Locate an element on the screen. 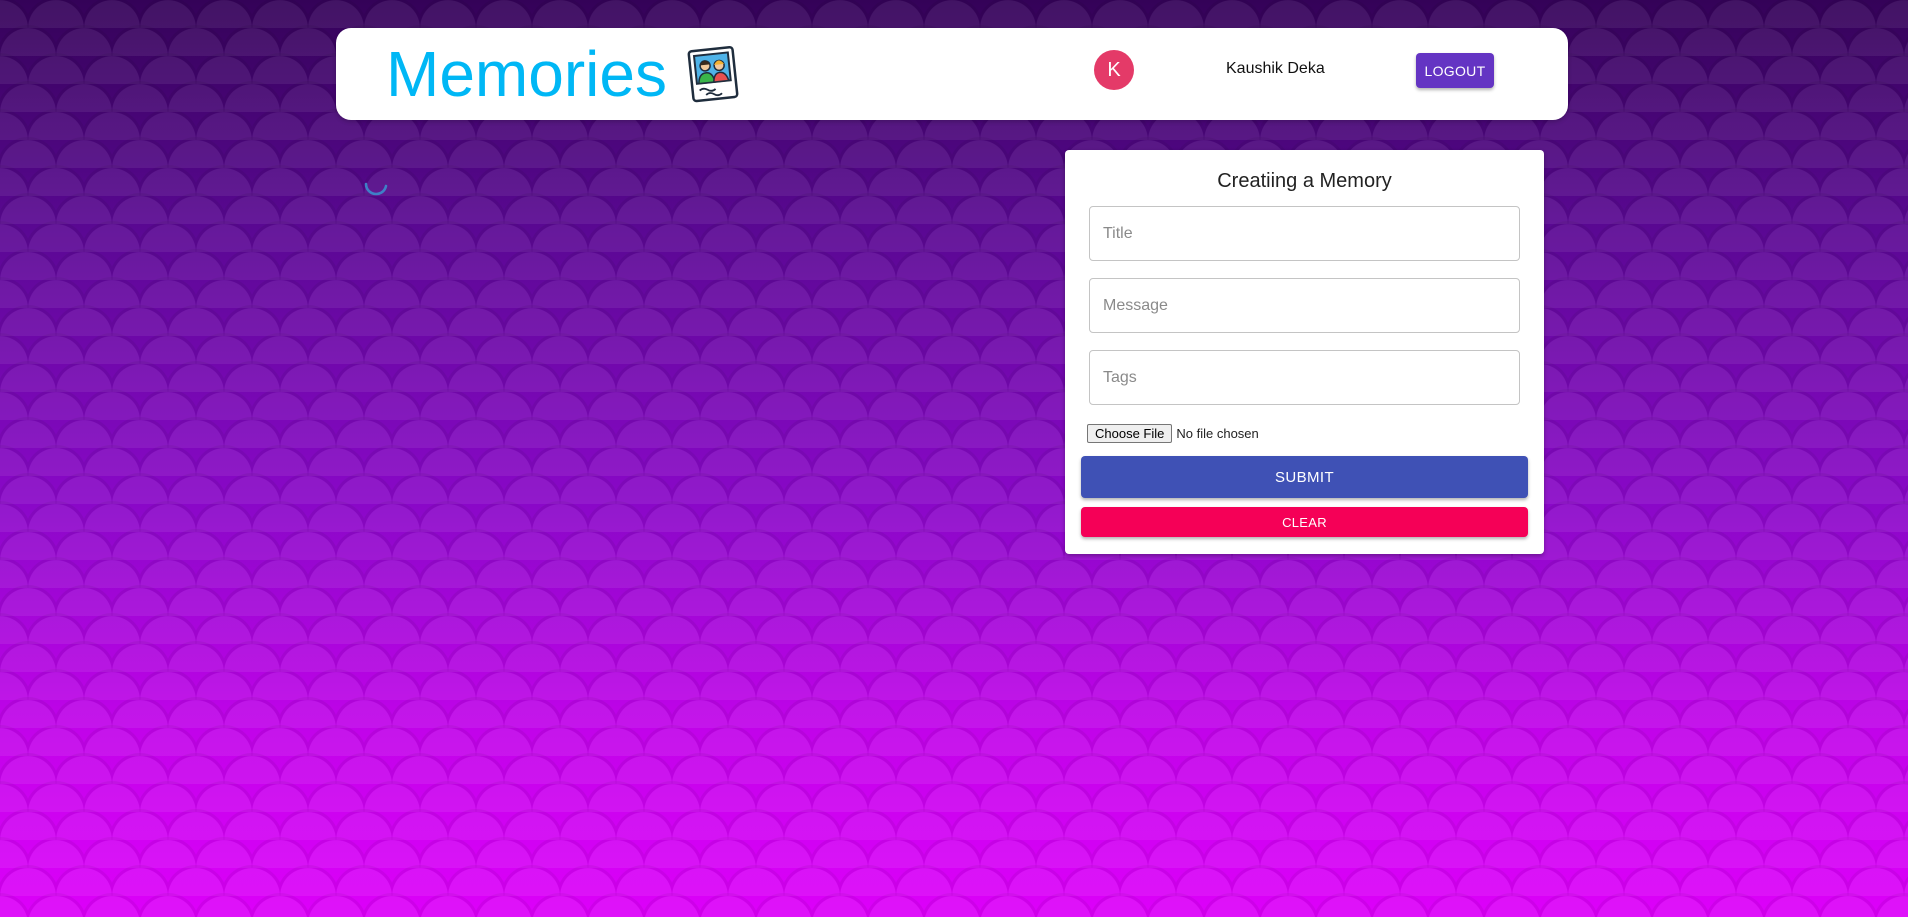  file-input: Choose File No file chosen is located at coordinates (1173, 433).